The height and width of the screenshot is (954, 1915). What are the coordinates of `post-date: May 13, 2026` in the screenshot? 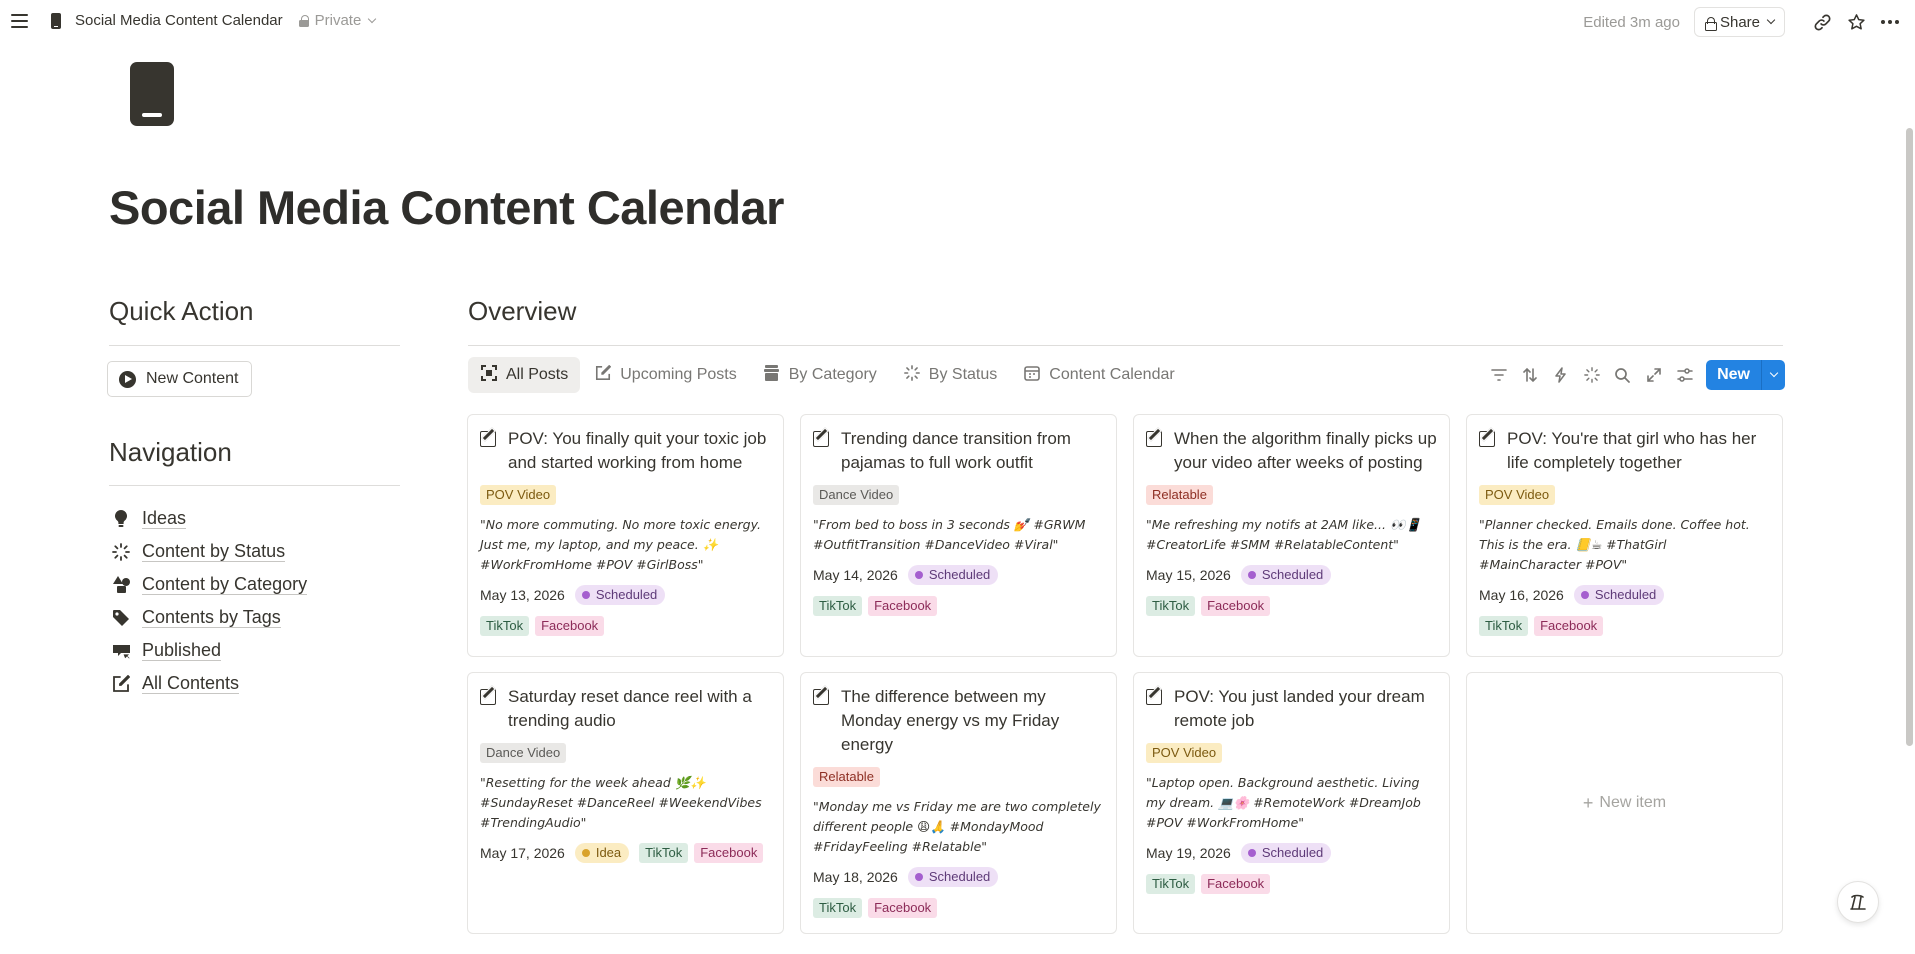 It's located at (522, 595).